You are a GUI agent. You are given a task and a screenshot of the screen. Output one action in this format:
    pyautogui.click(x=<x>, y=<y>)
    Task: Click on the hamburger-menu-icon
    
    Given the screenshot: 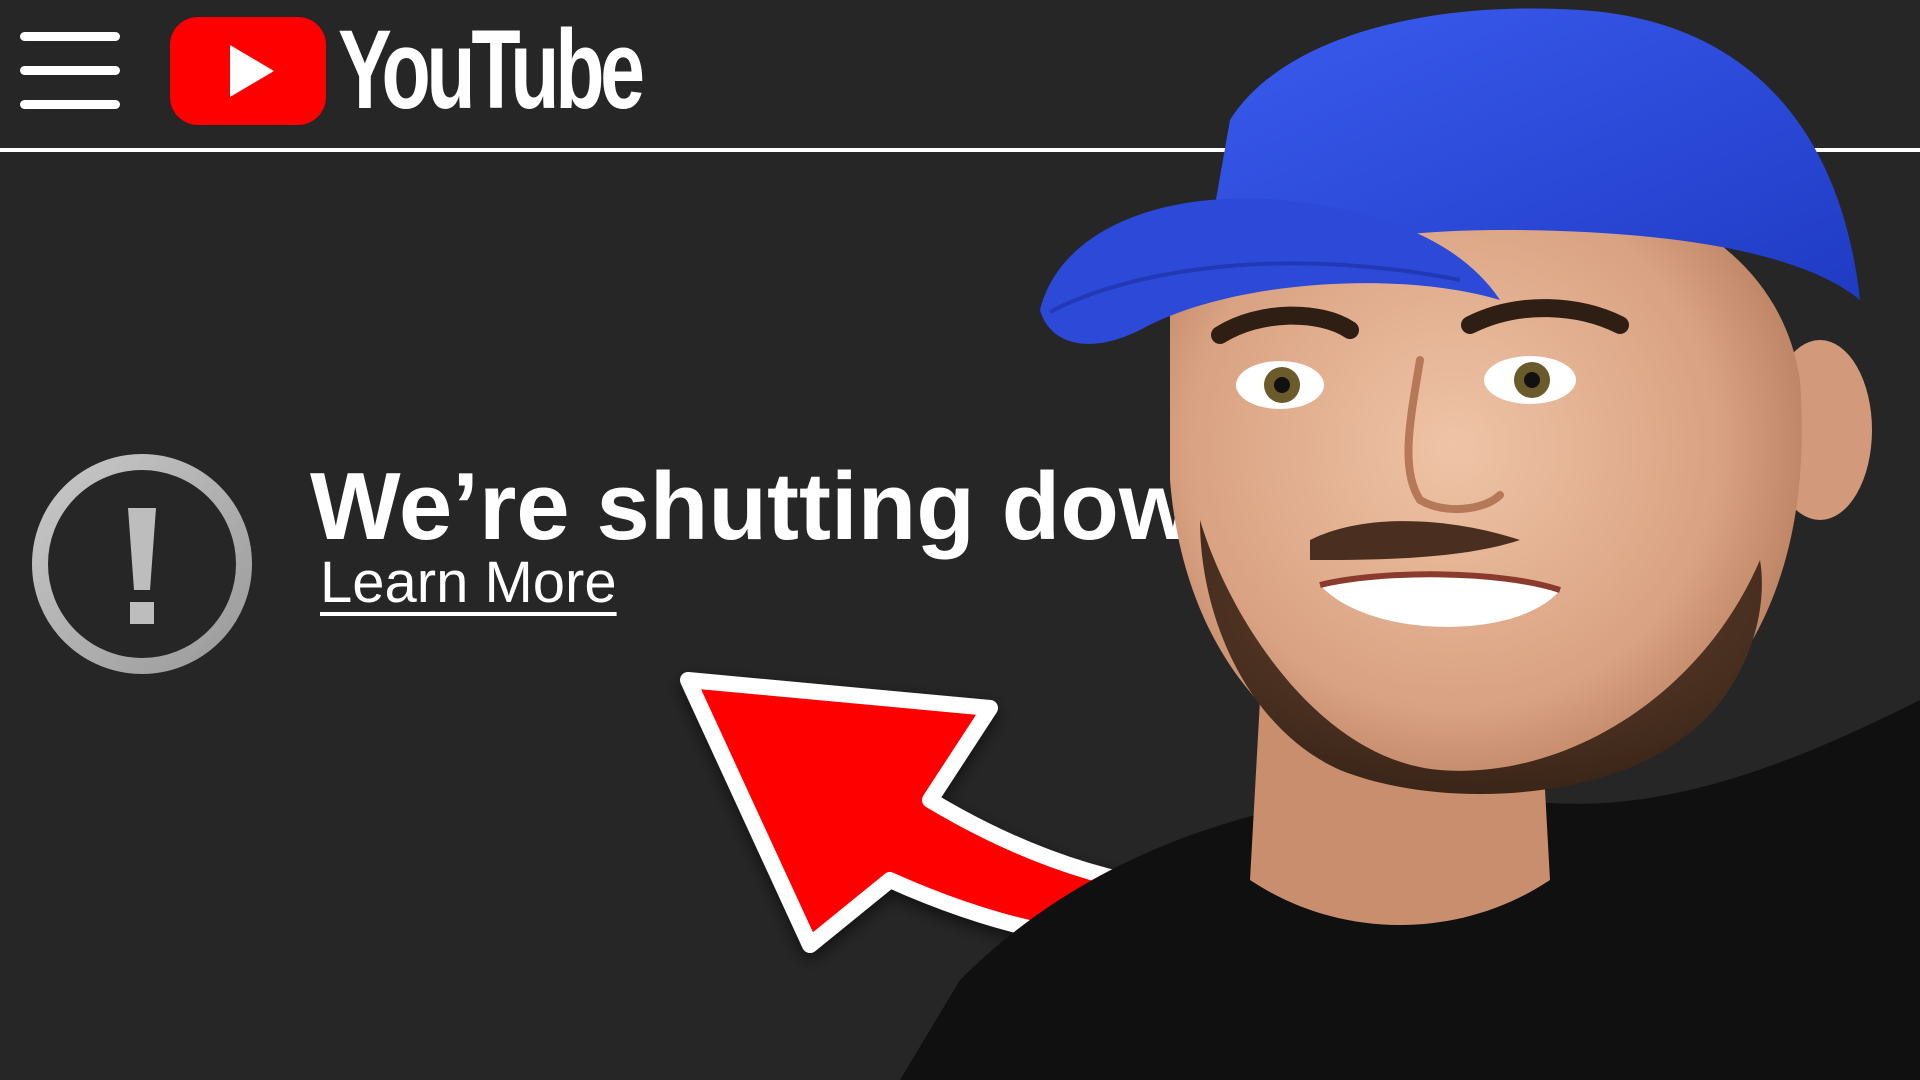 What is the action you would take?
    pyautogui.click(x=70, y=69)
    